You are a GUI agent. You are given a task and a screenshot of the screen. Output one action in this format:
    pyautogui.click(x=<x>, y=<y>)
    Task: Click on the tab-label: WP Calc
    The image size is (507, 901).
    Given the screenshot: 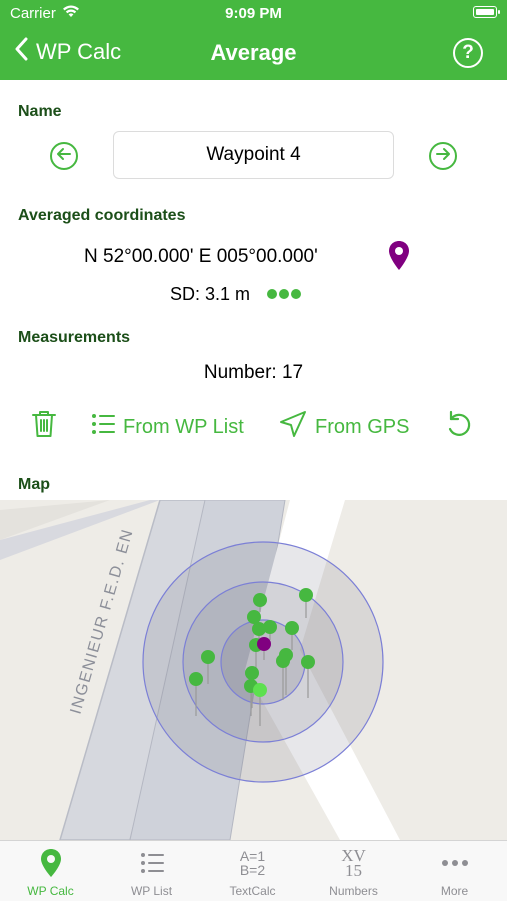 What is the action you would take?
    pyautogui.click(x=50, y=891)
    